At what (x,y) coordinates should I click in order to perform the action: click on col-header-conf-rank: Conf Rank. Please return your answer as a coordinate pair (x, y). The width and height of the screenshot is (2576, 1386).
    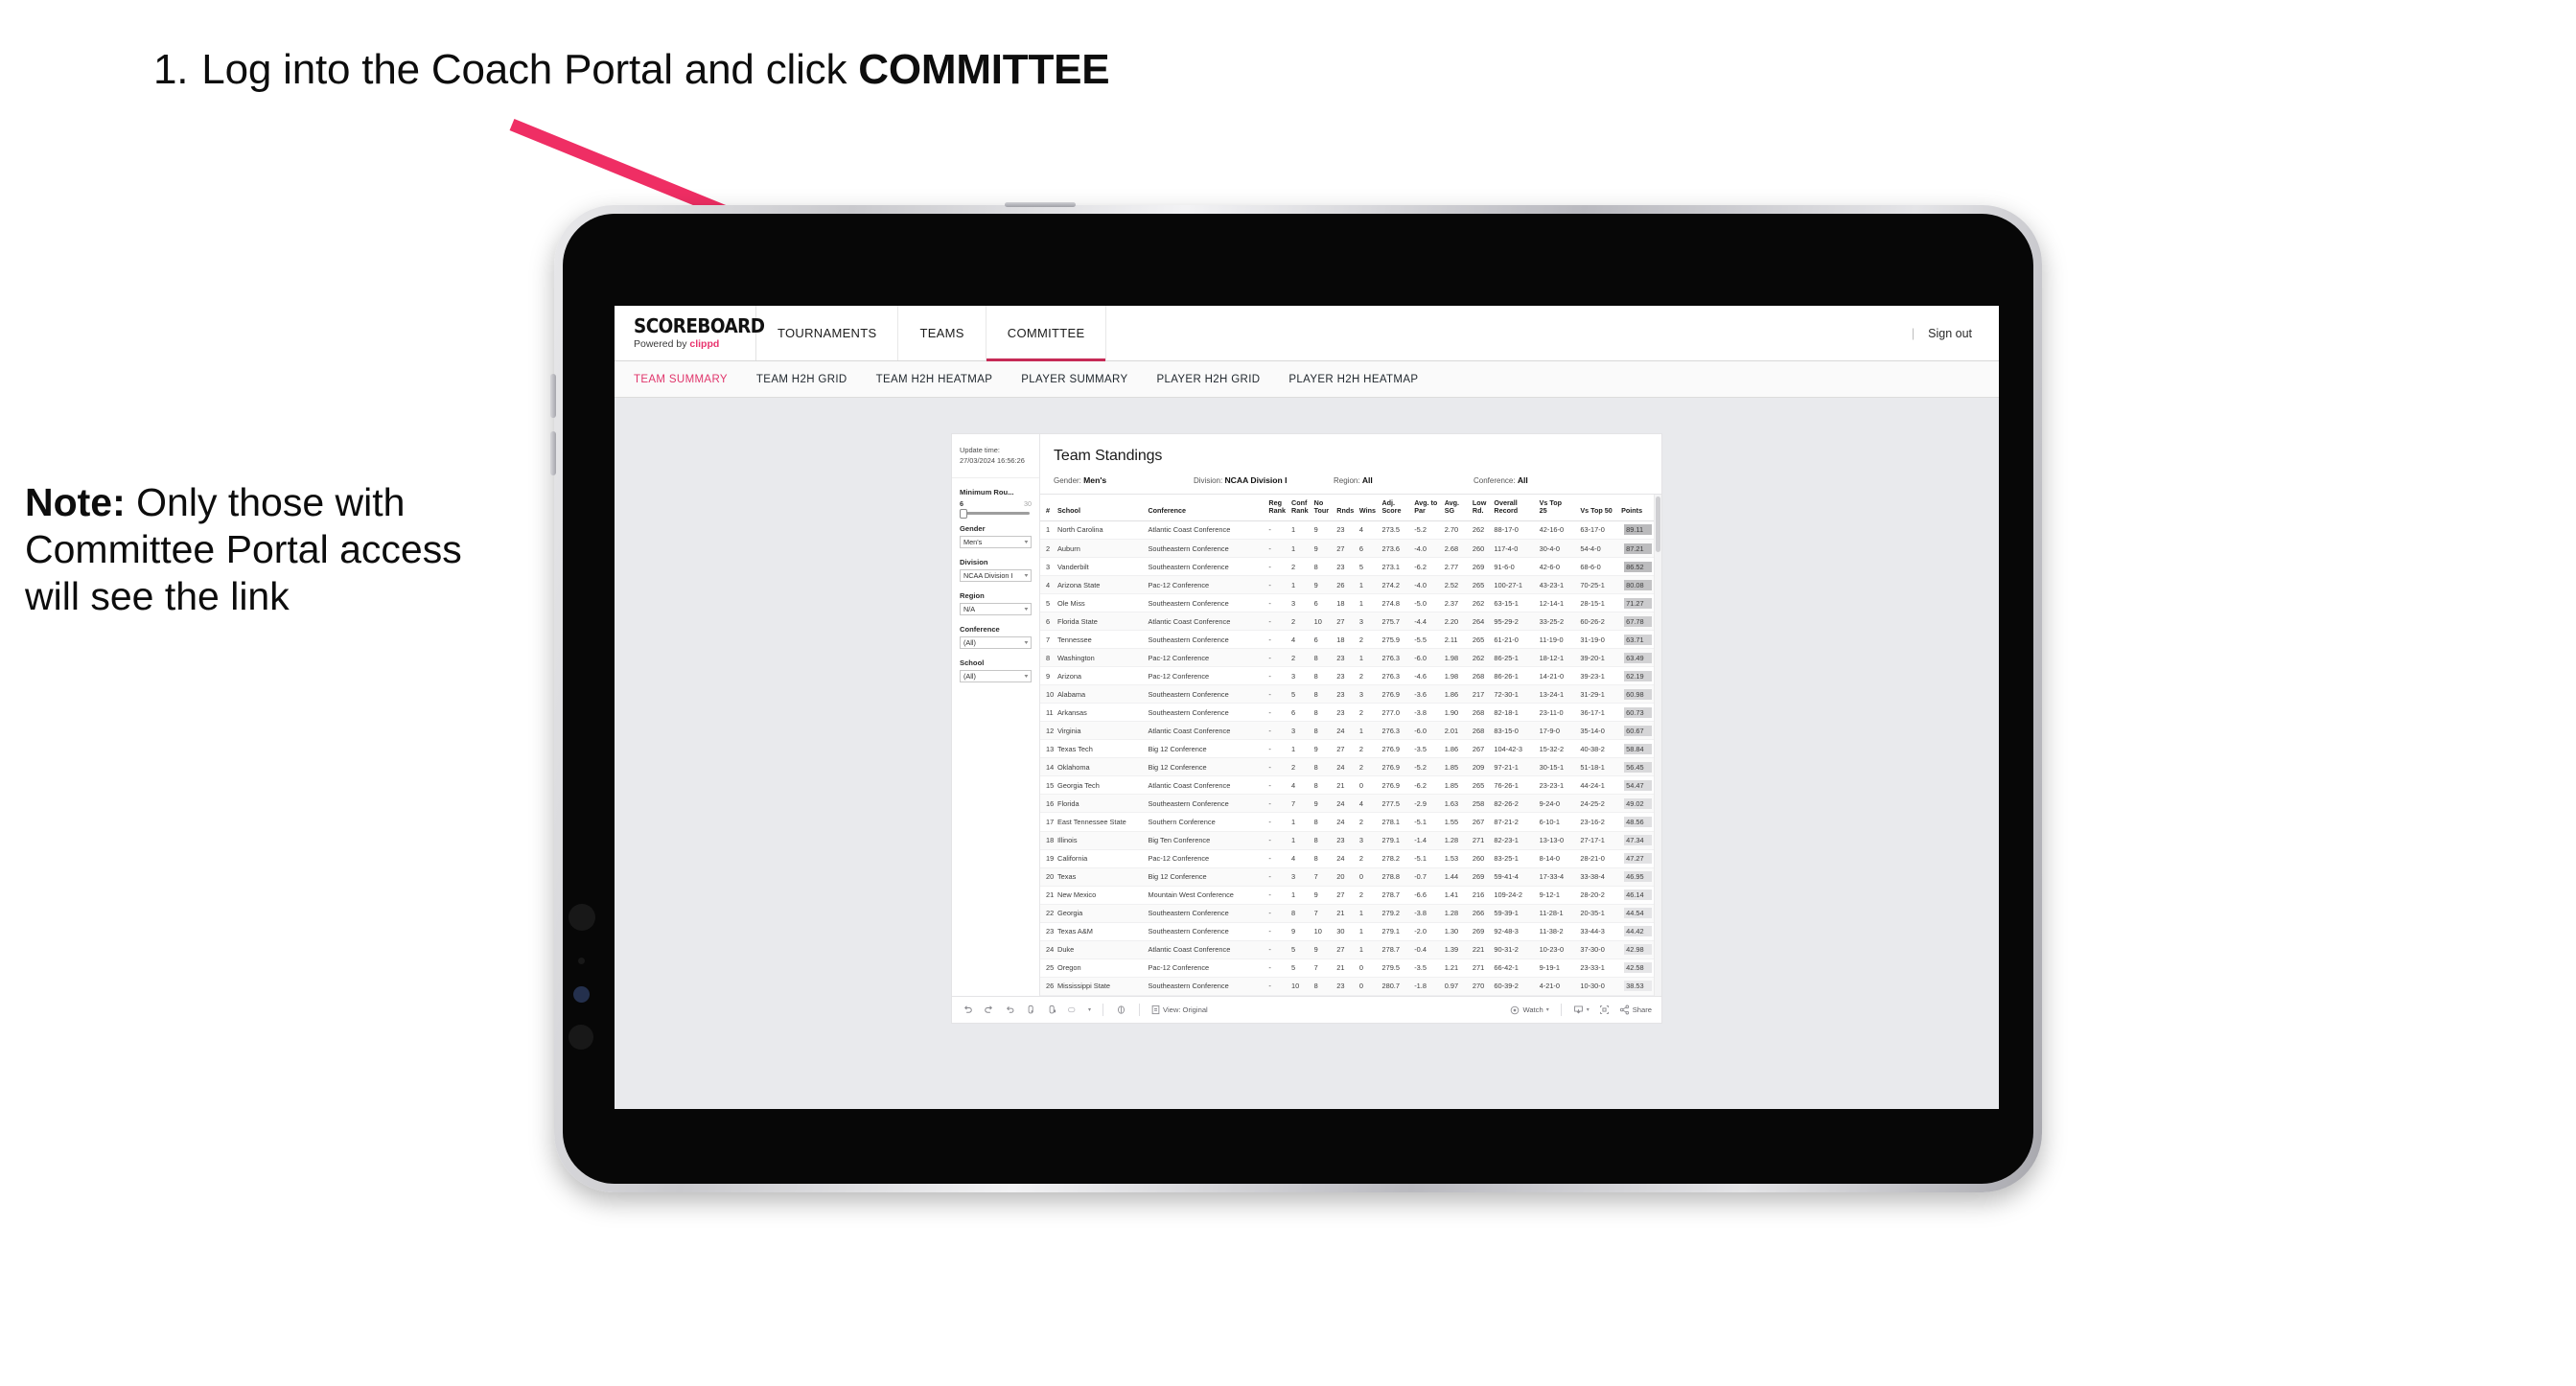
    Looking at the image, I should click on (1302, 508).